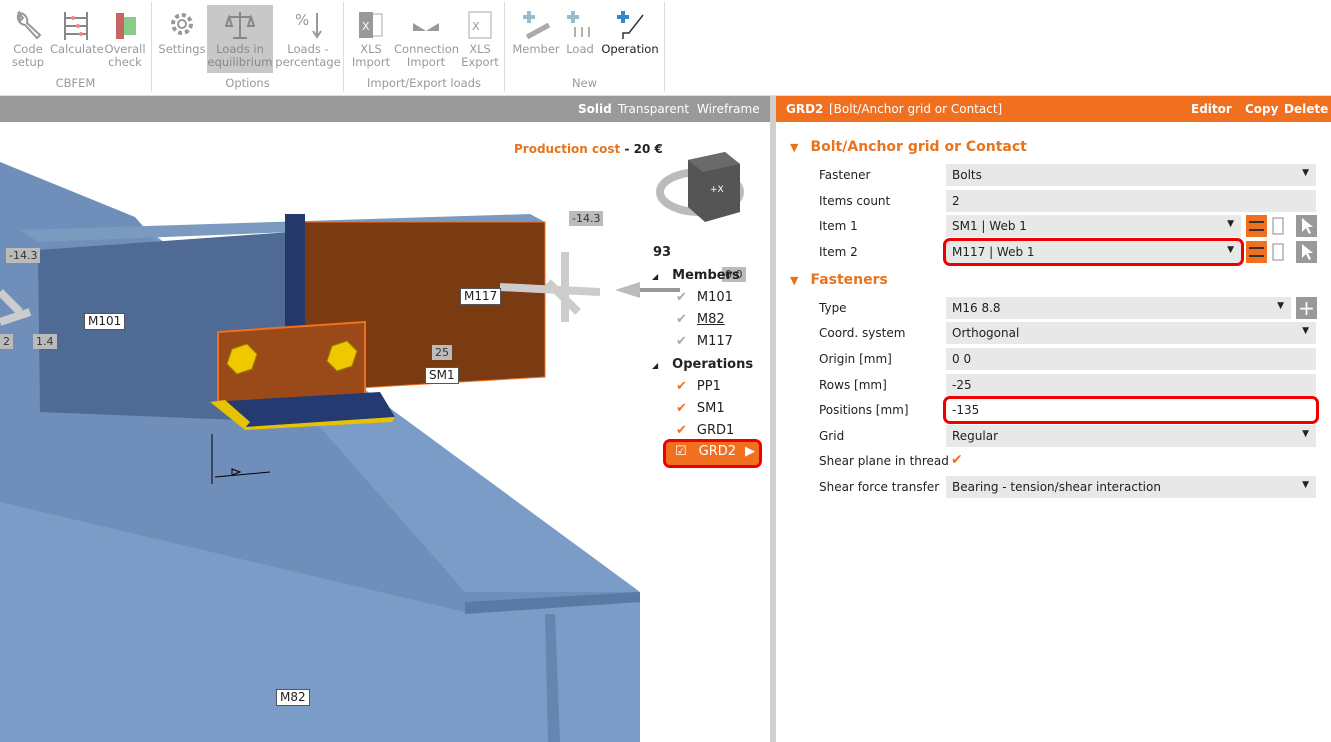 The width and height of the screenshot is (1331, 742). What do you see at coordinates (1118, 308) in the screenshot?
I see `type-select: M16 8.8 ▼` at bounding box center [1118, 308].